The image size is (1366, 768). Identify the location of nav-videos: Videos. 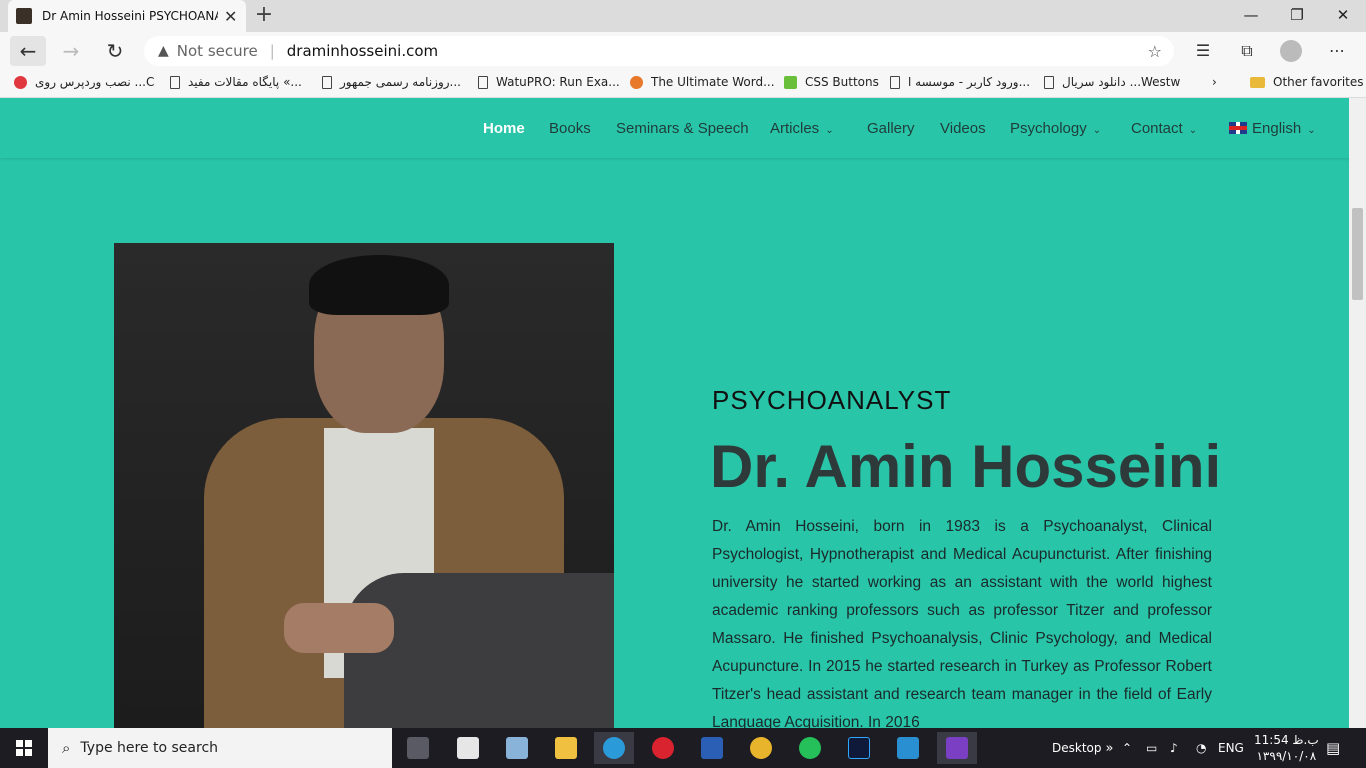
(963, 128).